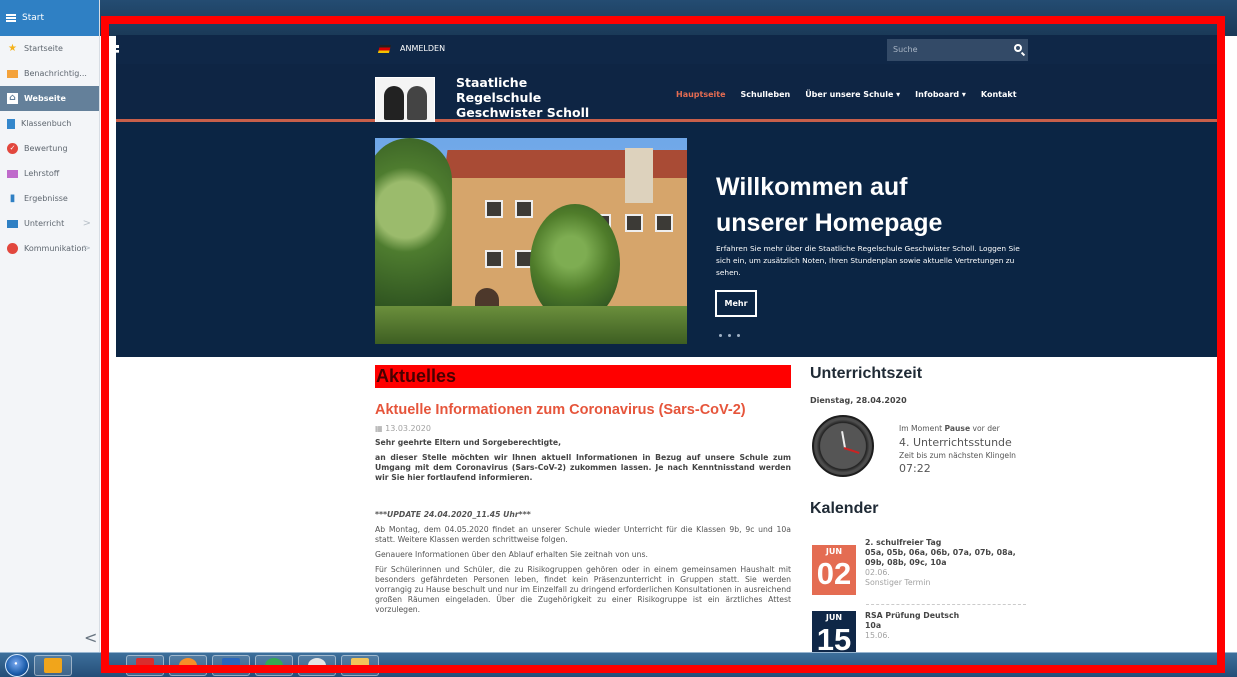 The width and height of the screenshot is (1237, 677). I want to click on event-date: 02.06., so click(877, 572).